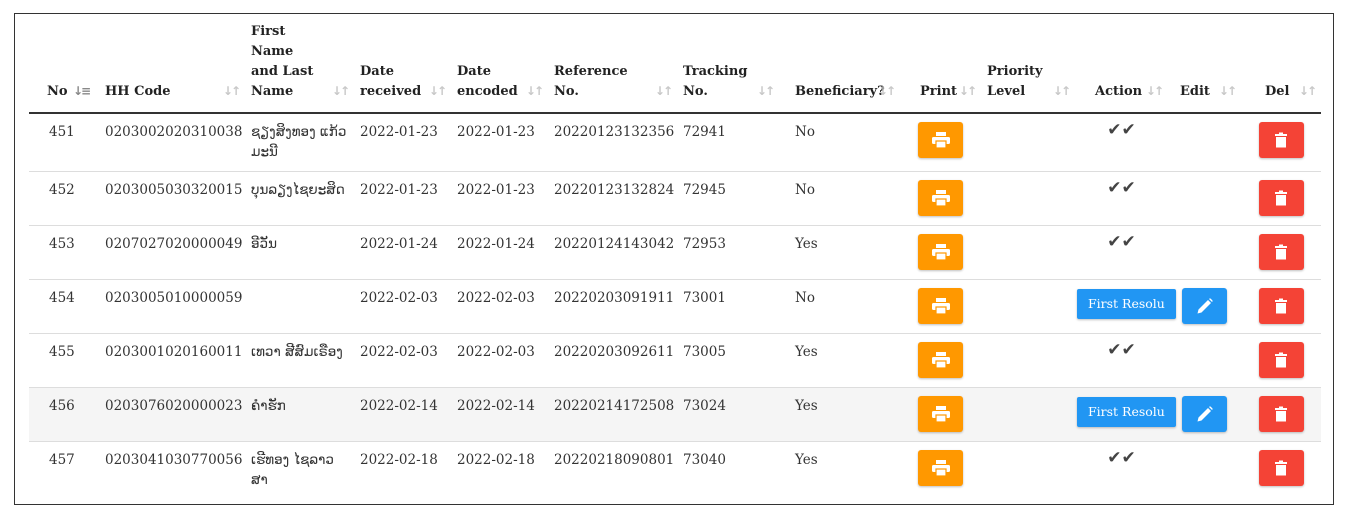  Describe the element at coordinates (1028, 68) in the screenshot. I see `col-header-priority-level: Priority Level ↓↑` at that location.